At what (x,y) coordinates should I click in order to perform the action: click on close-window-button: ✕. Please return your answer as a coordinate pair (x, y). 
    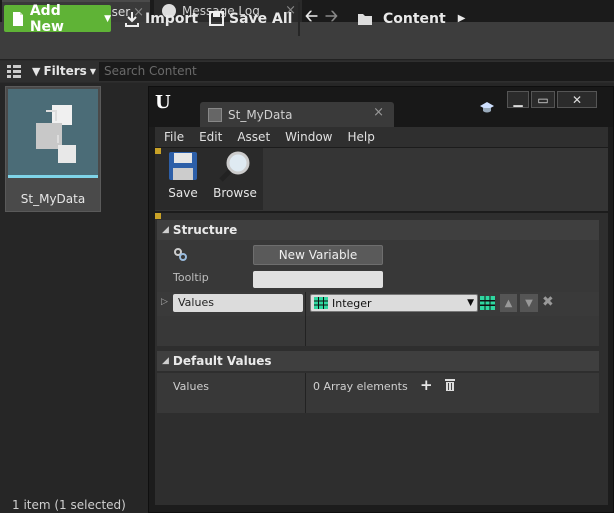
    Looking at the image, I should click on (577, 99).